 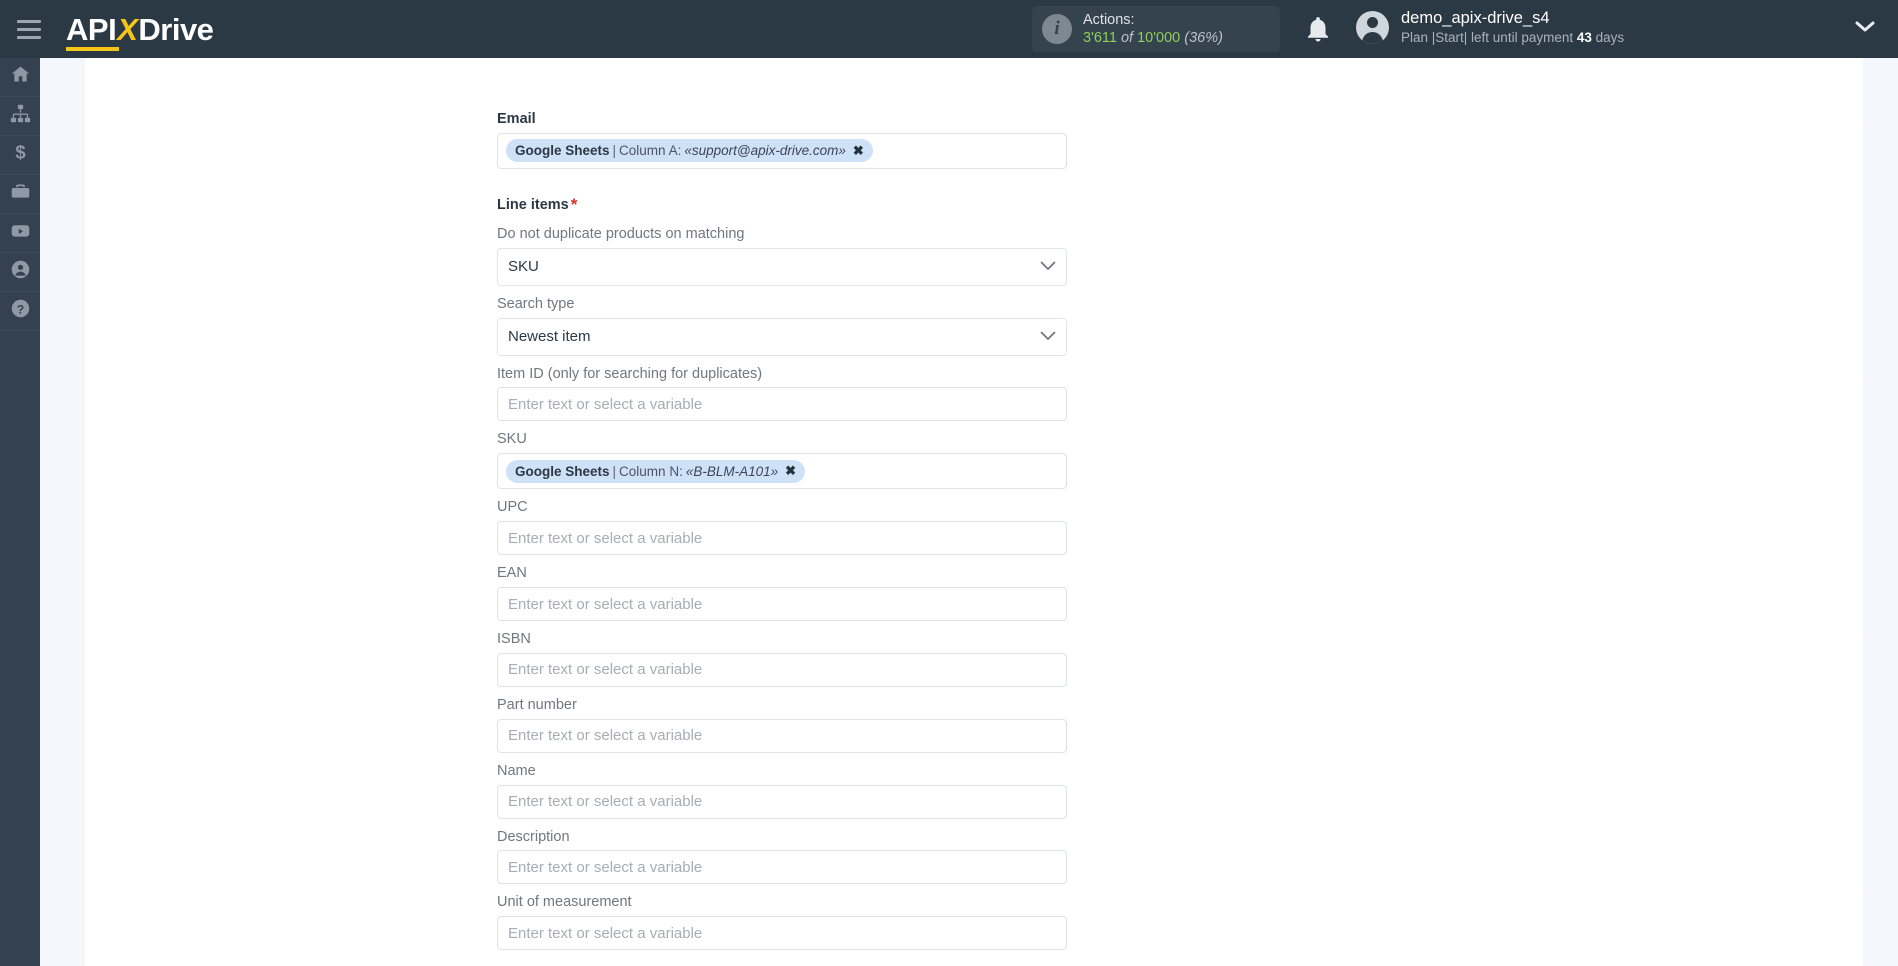 I want to click on info-icon: i, so click(x=1057, y=29).